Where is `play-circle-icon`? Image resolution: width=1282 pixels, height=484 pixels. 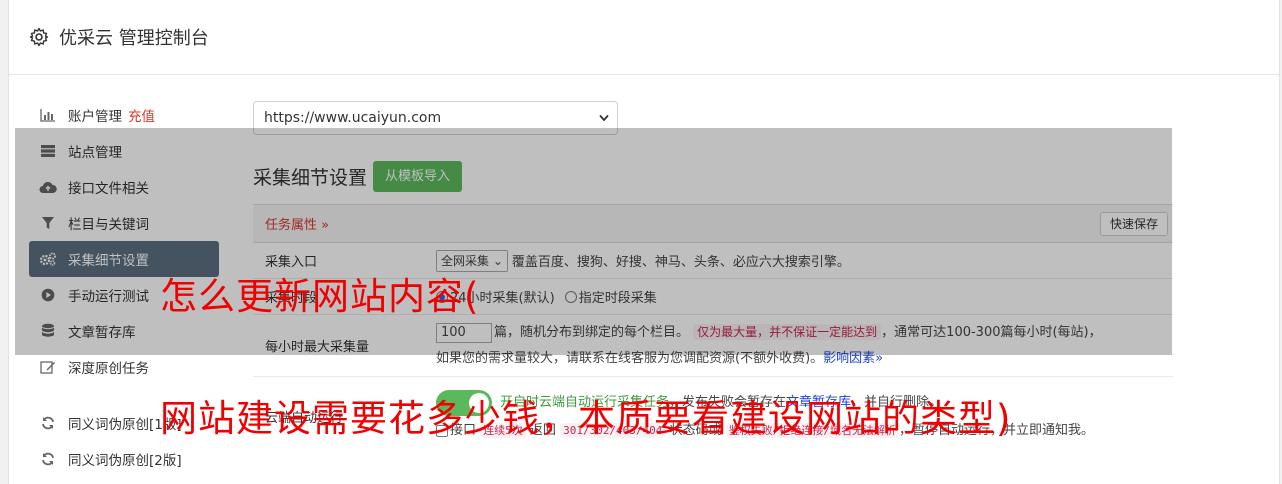
play-circle-icon is located at coordinates (48, 295).